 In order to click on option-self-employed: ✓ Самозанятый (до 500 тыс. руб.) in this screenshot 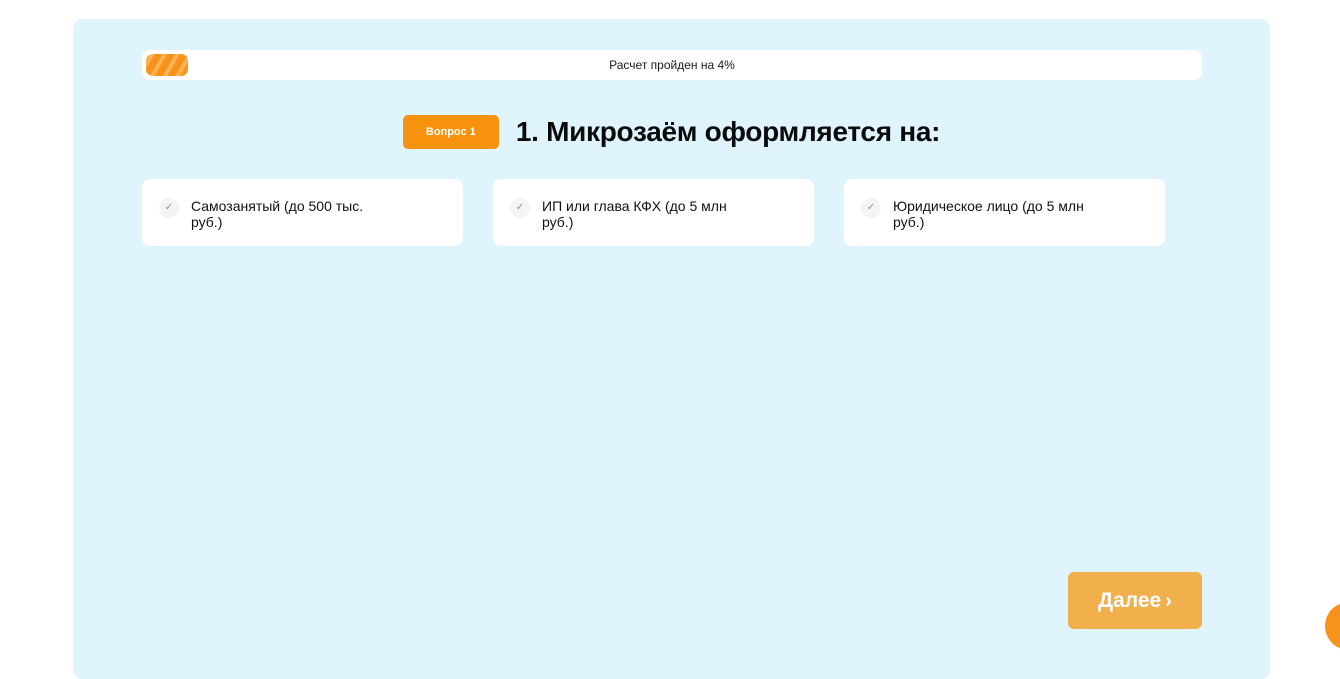, I will do `click(302, 212)`.